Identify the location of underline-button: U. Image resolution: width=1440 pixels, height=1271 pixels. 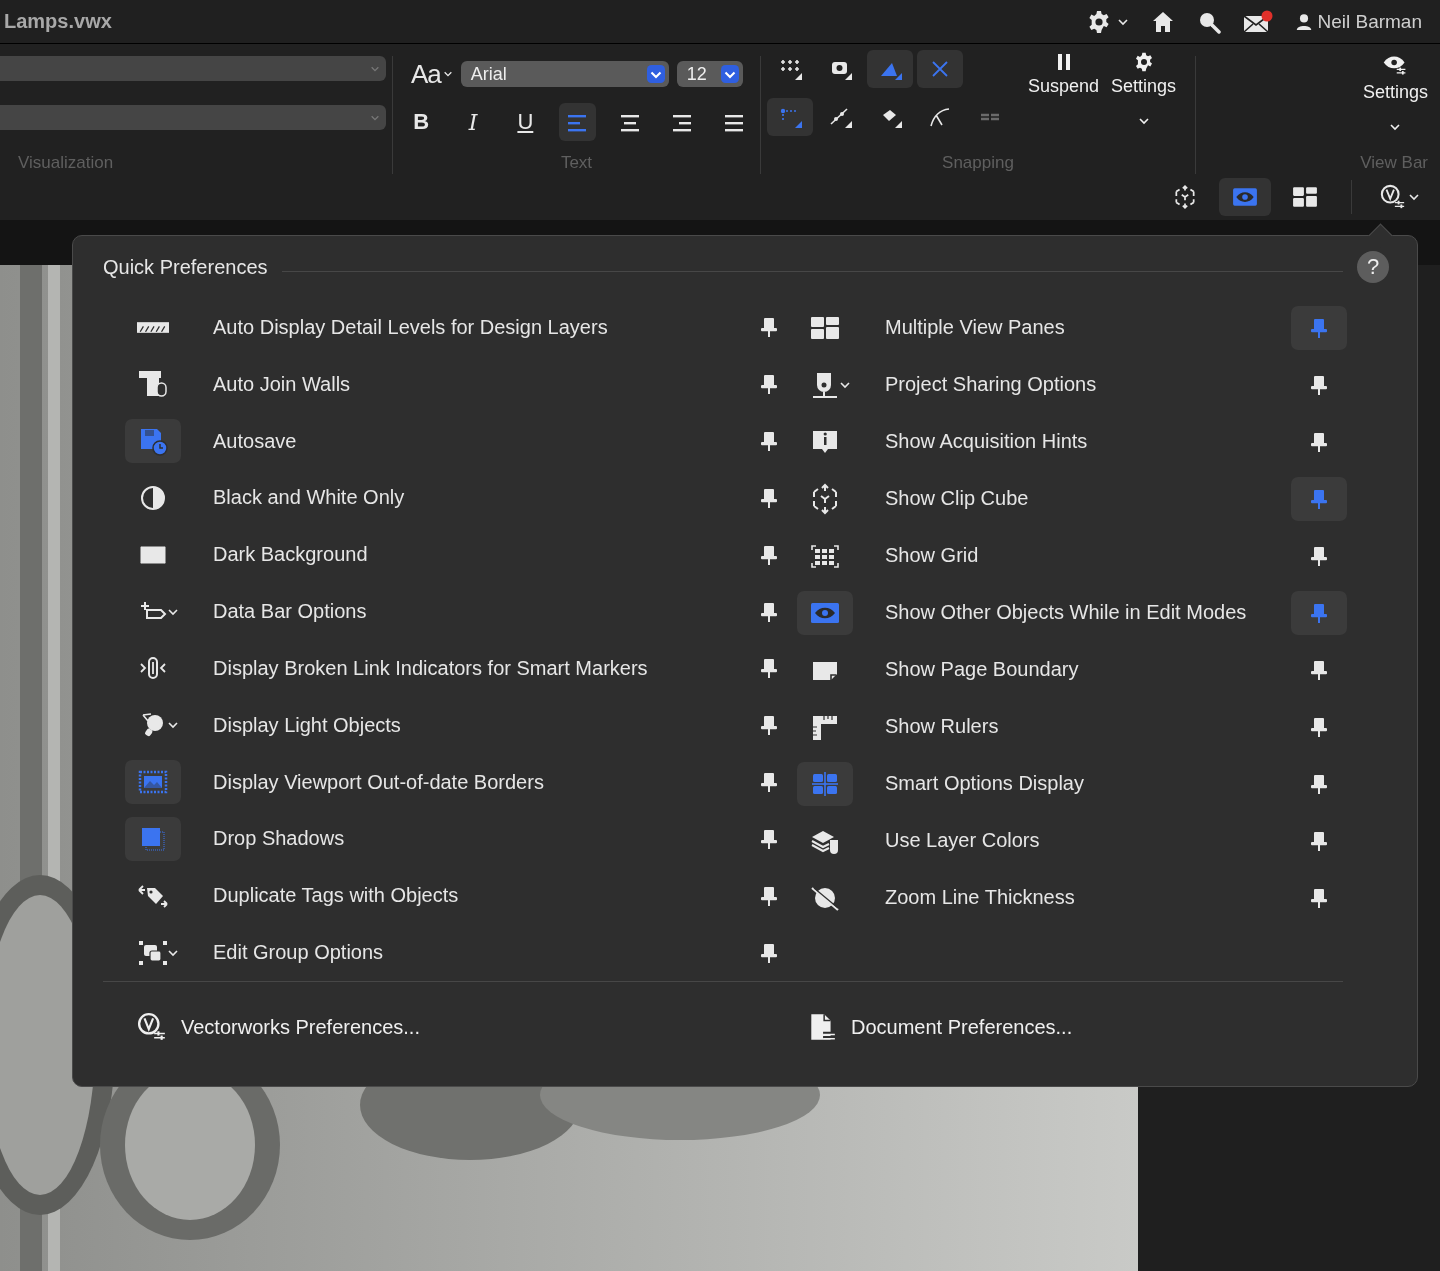
(525, 122).